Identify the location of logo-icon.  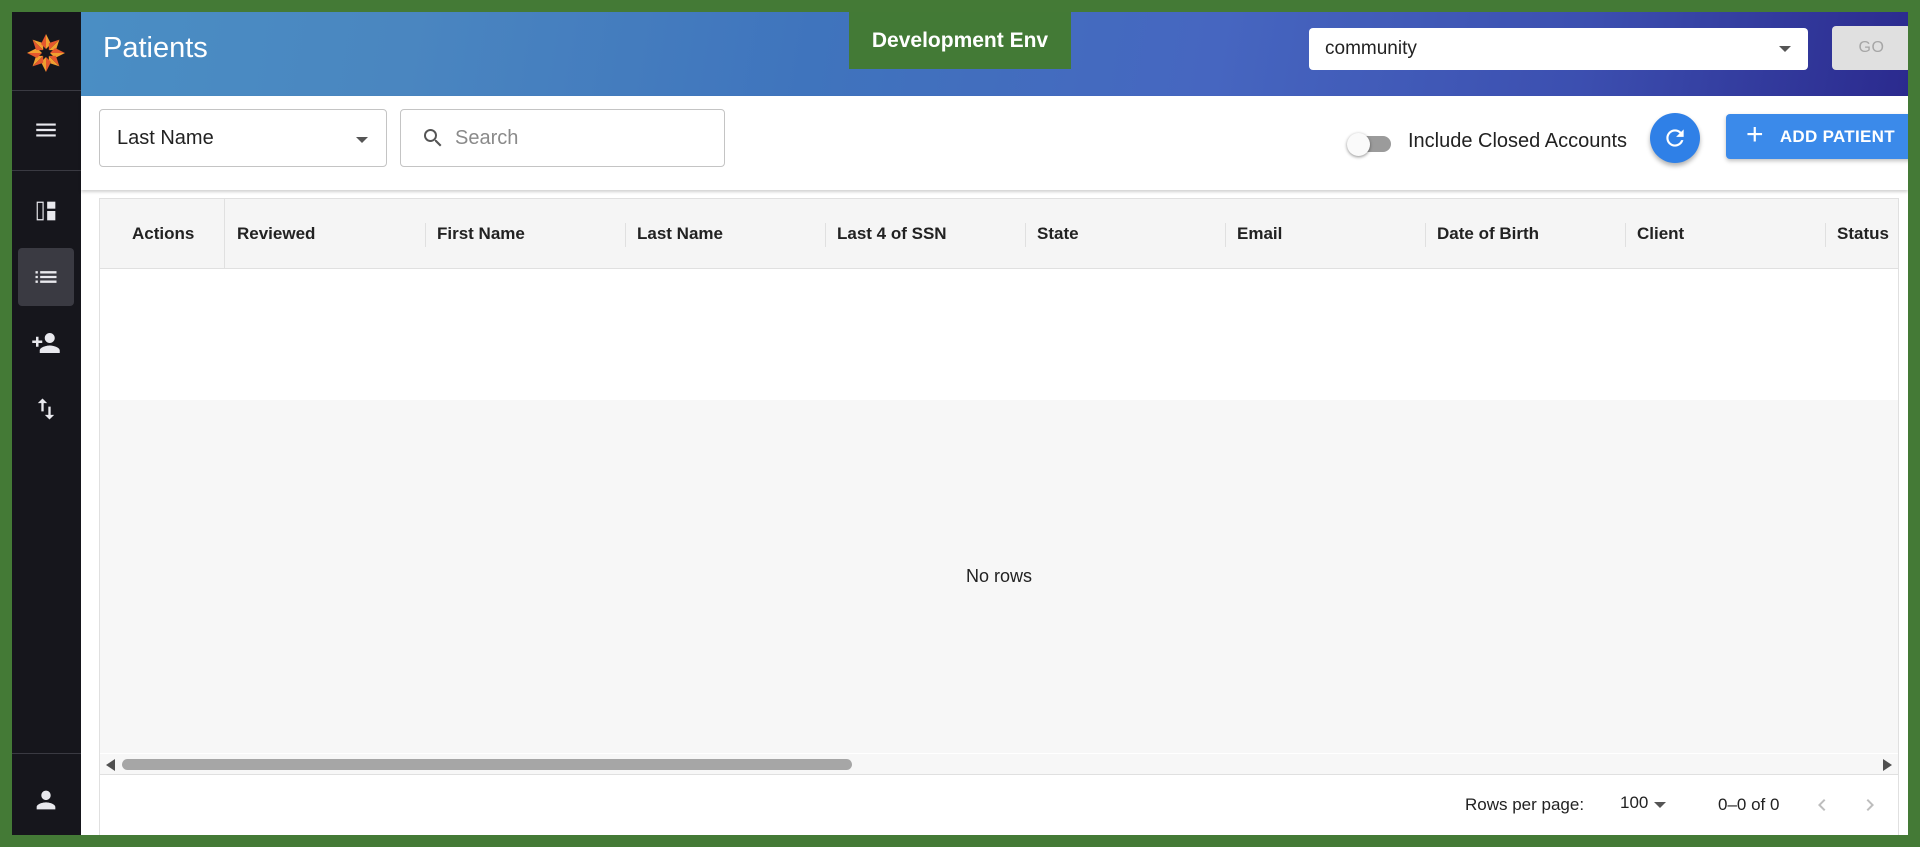
(46, 53).